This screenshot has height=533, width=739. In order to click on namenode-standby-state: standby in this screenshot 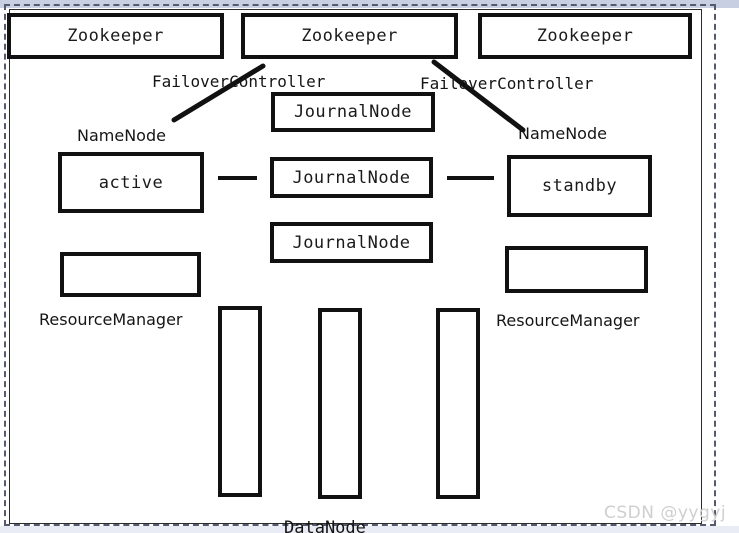, I will do `click(579, 186)`.